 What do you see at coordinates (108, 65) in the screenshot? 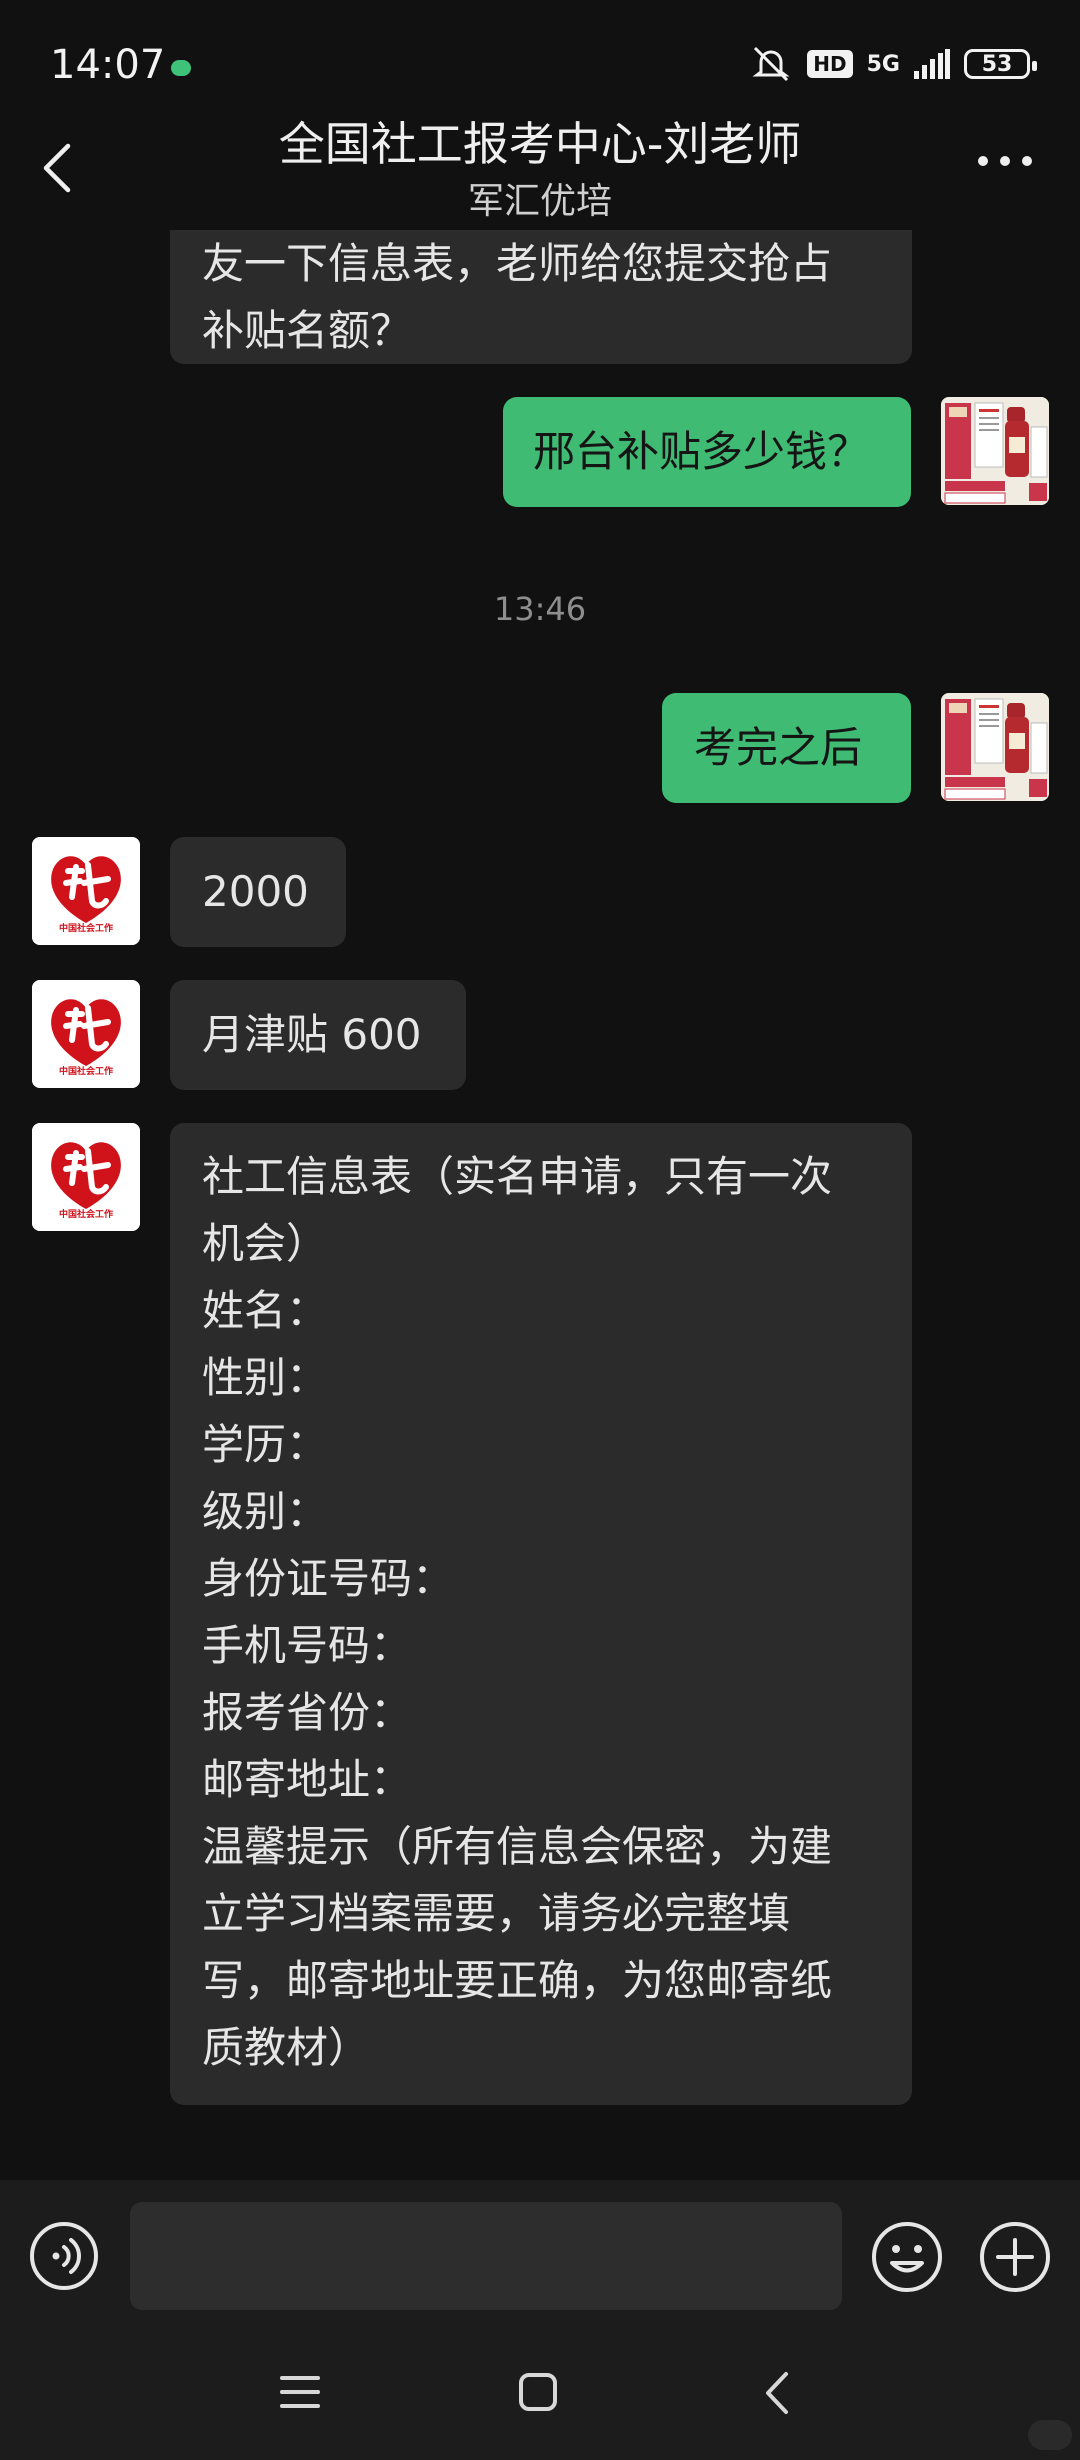
I see `status-time: 14:07` at bounding box center [108, 65].